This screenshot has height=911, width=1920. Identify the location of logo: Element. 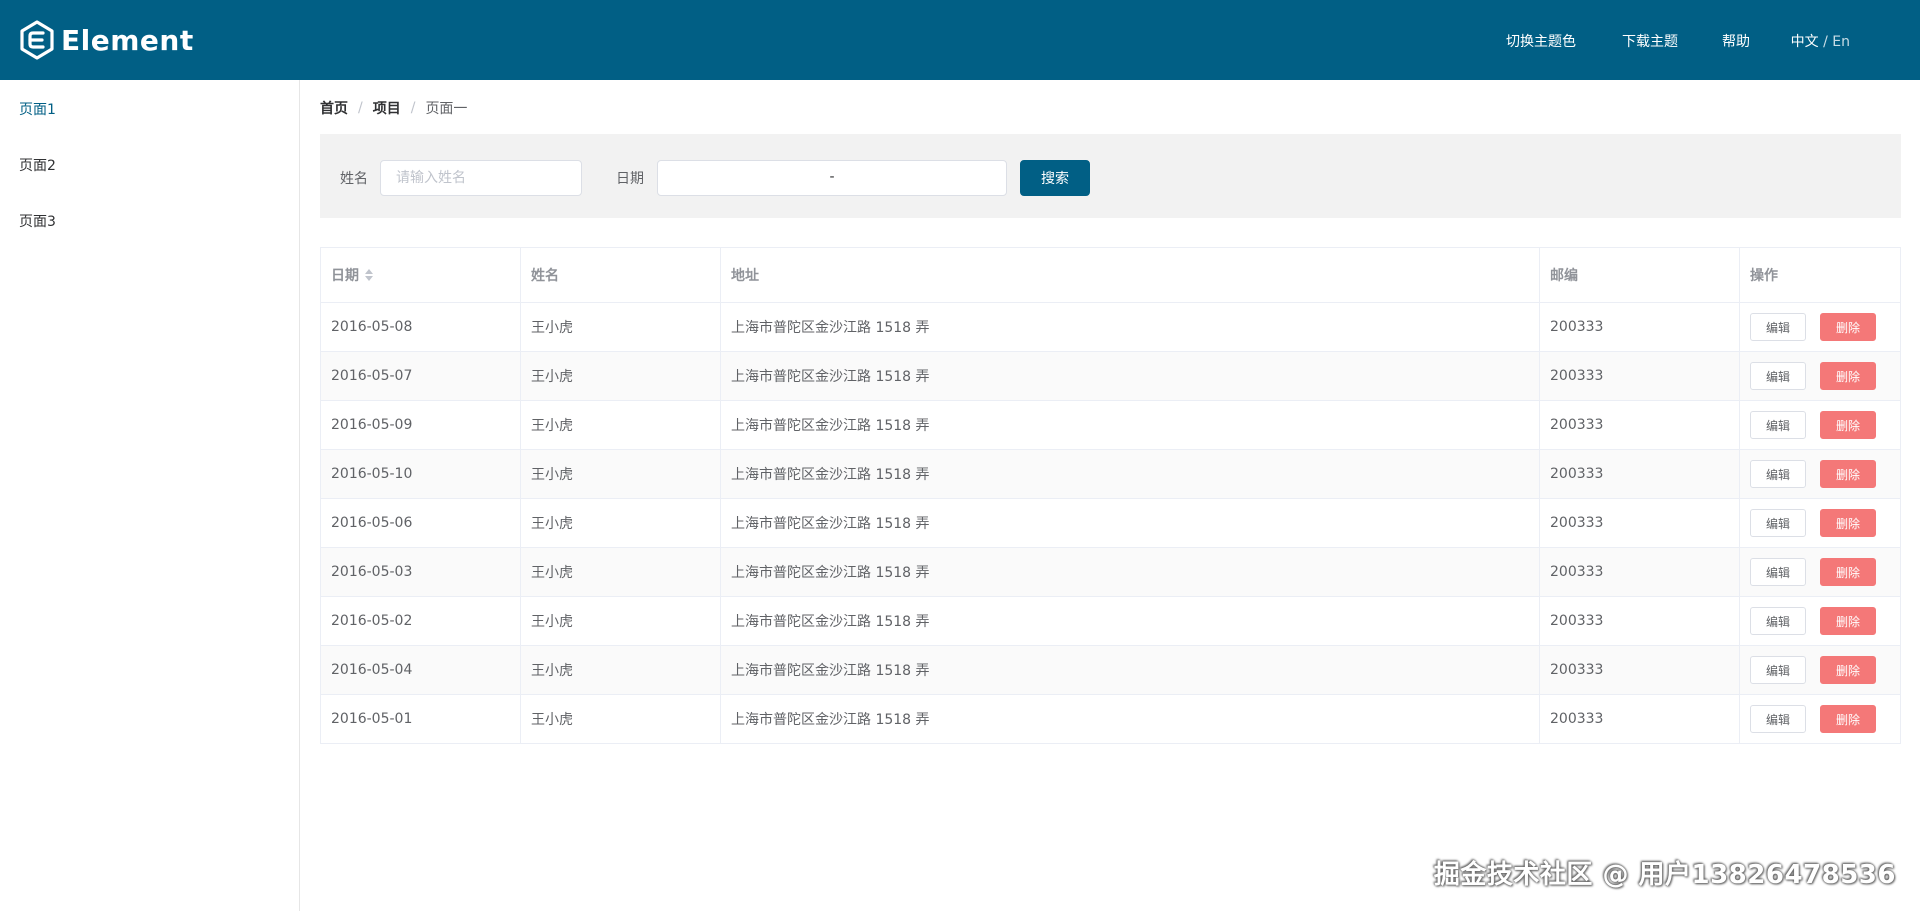
(106, 40).